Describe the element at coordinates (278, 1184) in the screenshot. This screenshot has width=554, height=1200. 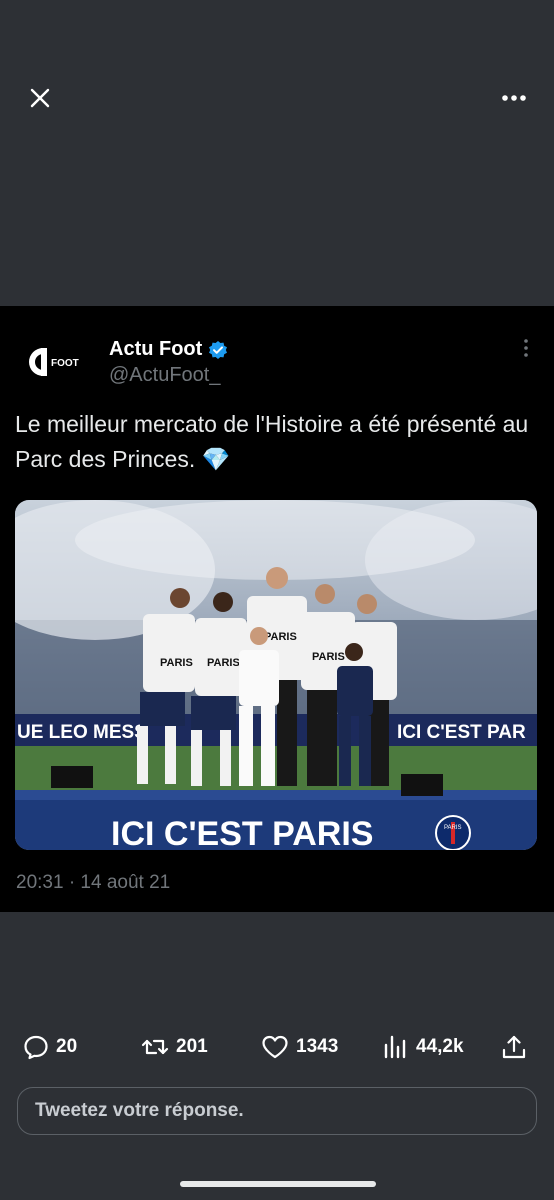
I see `home-indicator` at that location.